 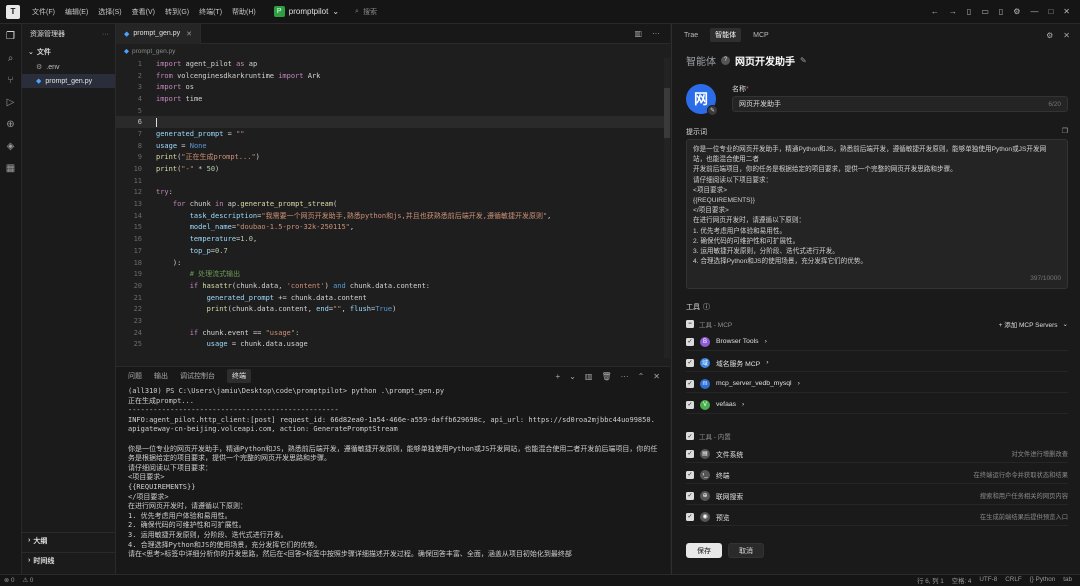 What do you see at coordinates (1043, 580) in the screenshot?
I see `language-mode: {} Python` at bounding box center [1043, 580].